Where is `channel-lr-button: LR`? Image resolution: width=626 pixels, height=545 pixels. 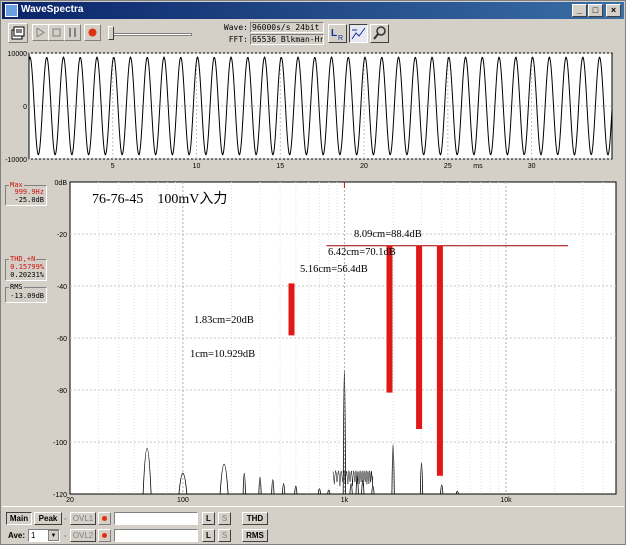 channel-lr-button: LR is located at coordinates (337, 33).